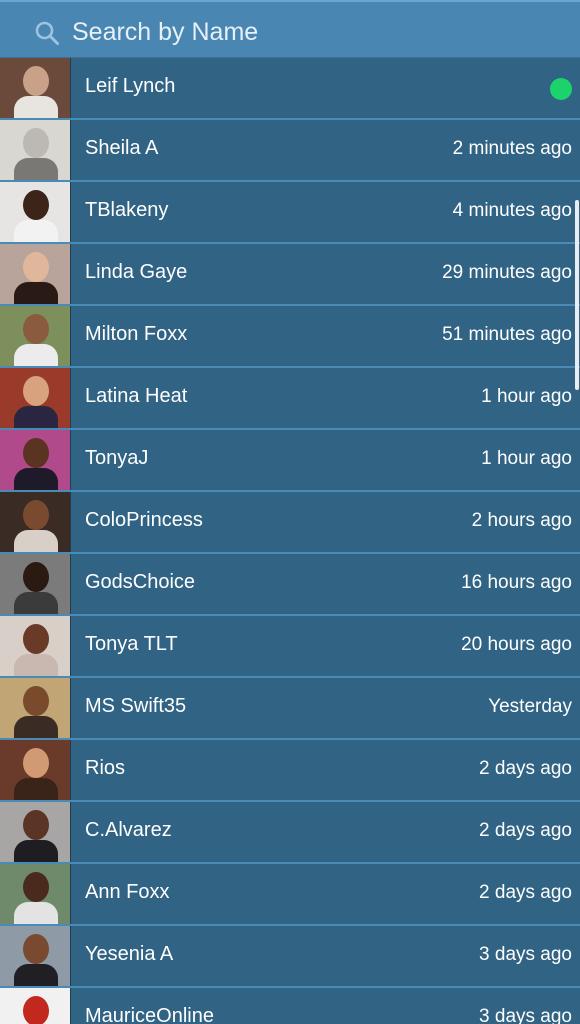 This screenshot has width=580, height=1024. I want to click on user-name: MauriceOnline, so click(149, 1014).